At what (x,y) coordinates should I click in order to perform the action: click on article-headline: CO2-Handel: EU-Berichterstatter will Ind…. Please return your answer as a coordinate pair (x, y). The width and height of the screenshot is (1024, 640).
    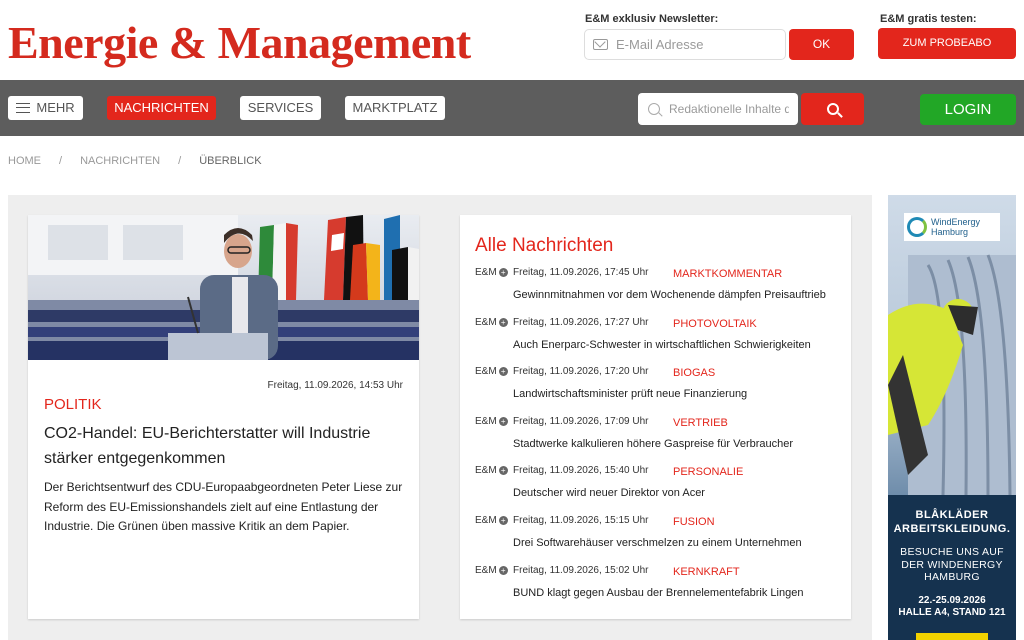
    Looking at the image, I should click on (224, 446).